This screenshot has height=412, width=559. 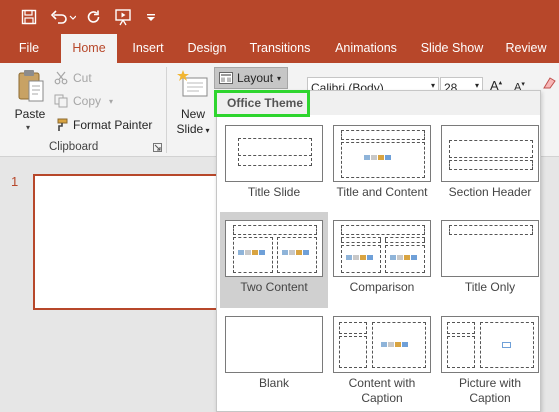 I want to click on dialog-launcher-icon, so click(x=157, y=147).